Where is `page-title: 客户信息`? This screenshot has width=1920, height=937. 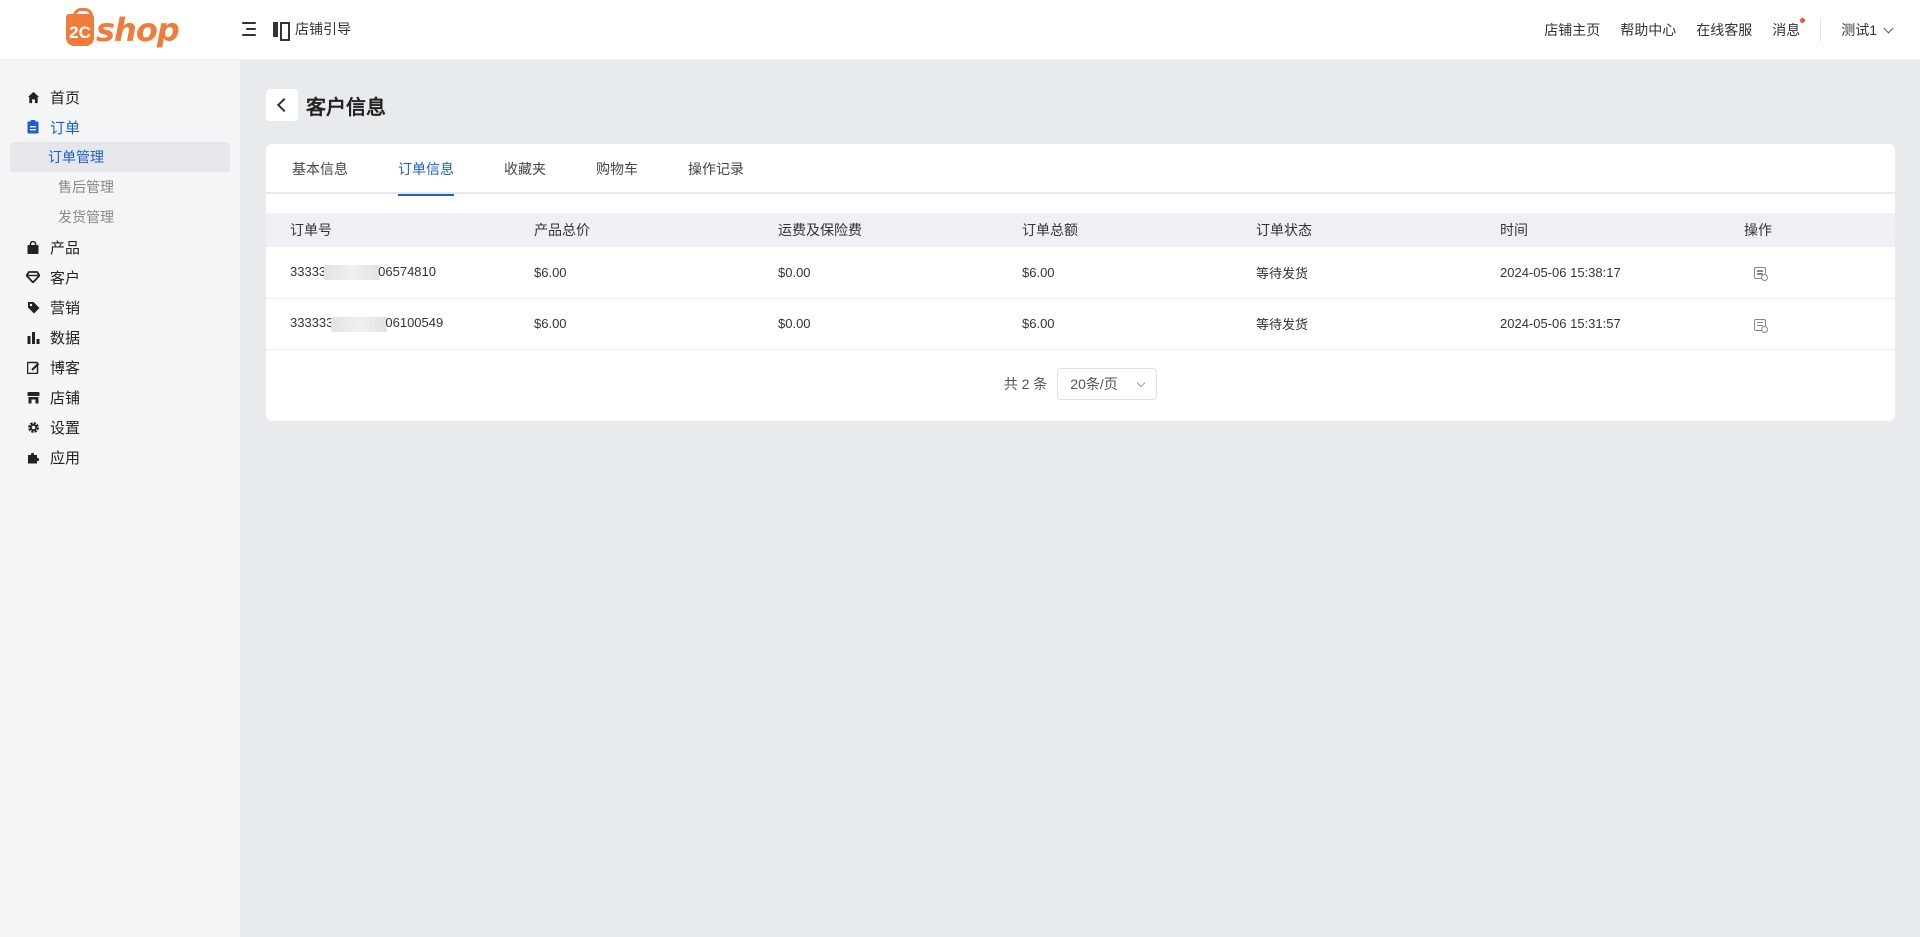
page-title: 客户信息 is located at coordinates (346, 107).